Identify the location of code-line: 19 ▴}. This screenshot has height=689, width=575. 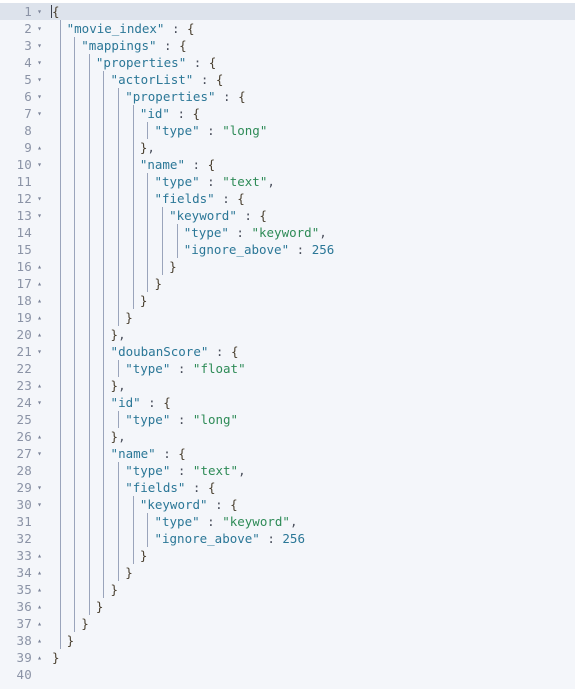
(287, 317).